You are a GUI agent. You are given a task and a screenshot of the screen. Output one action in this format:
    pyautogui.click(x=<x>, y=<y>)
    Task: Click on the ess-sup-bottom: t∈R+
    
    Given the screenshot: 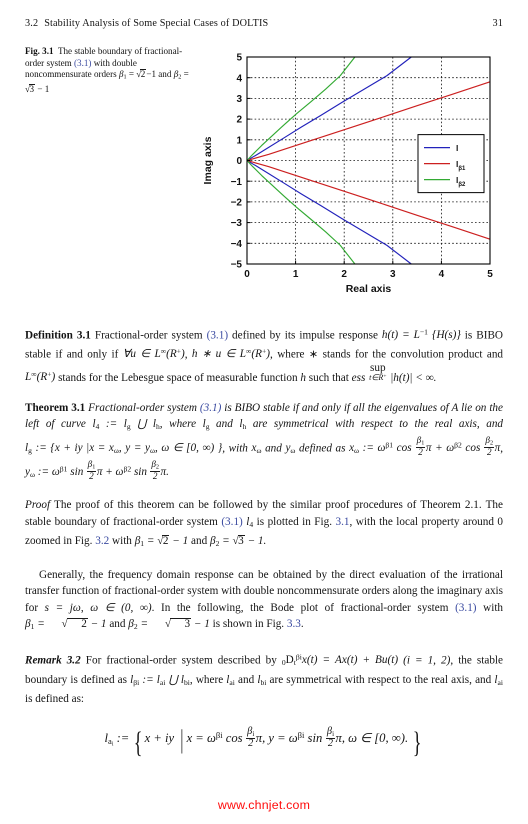 What is the action you would take?
    pyautogui.click(x=378, y=378)
    